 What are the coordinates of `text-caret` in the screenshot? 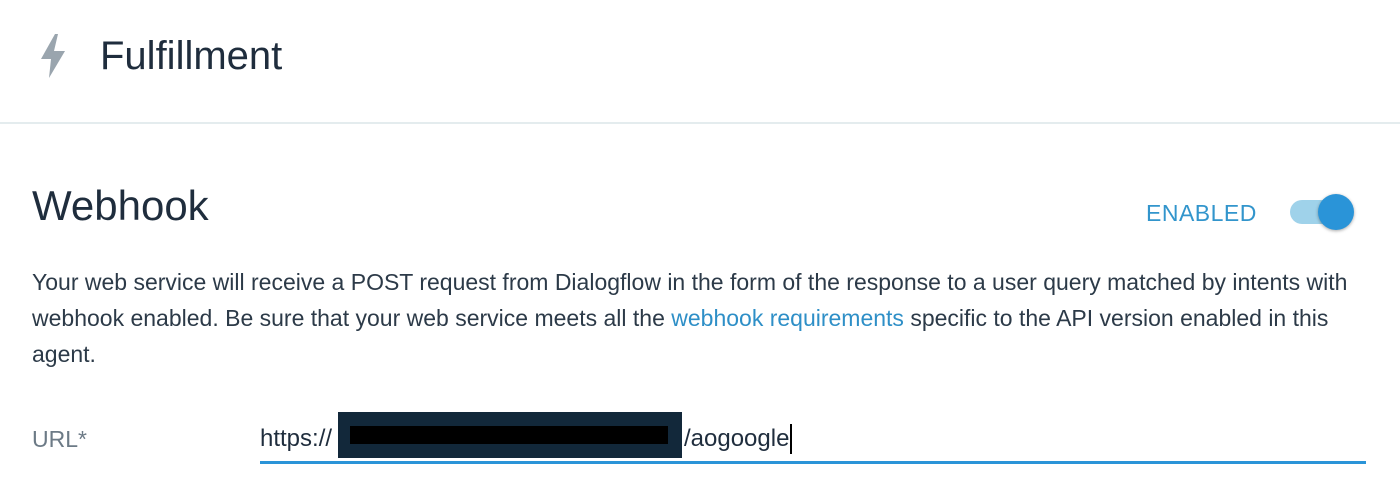 It's located at (791, 439).